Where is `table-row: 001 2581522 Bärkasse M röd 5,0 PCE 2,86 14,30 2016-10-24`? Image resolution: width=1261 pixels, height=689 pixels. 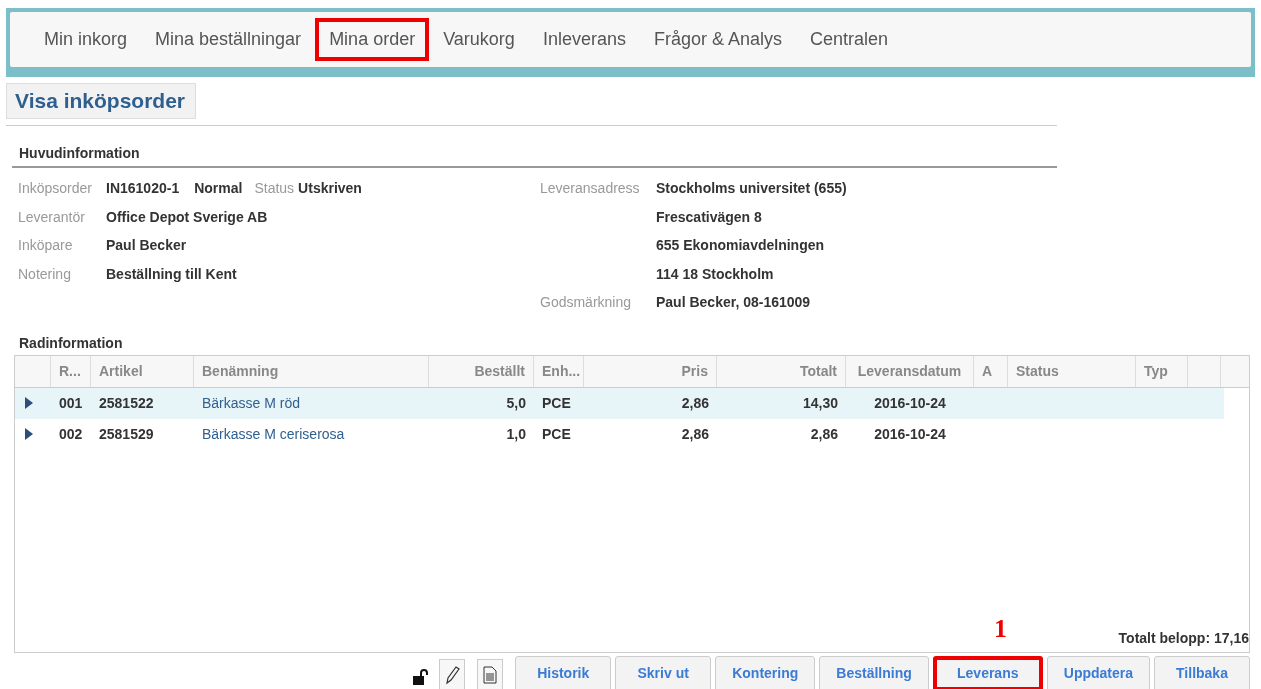 table-row: 001 2581522 Bärkasse M röd 5,0 PCE 2,86 14,30 2016-10-24 is located at coordinates (619, 403).